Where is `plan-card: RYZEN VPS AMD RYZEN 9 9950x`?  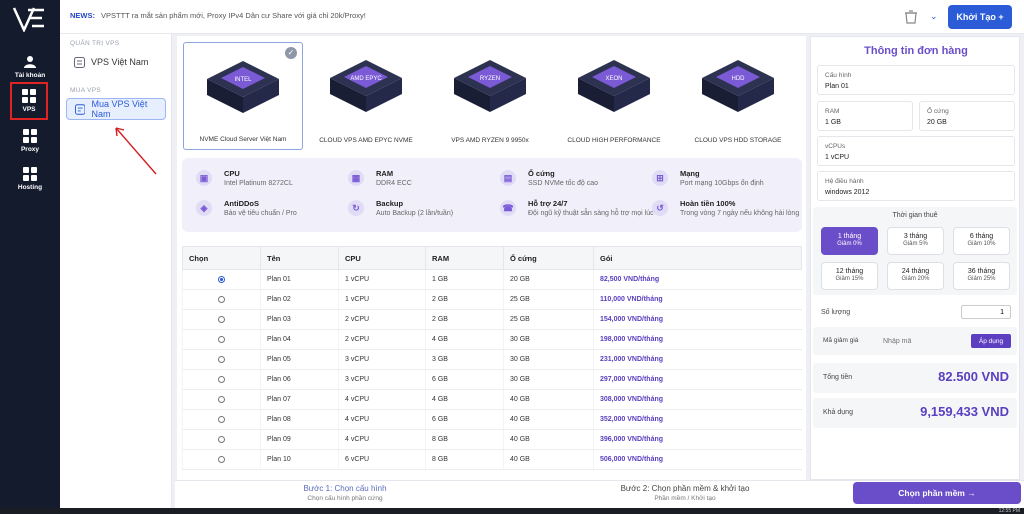 plan-card: RYZEN VPS AMD RYZEN 9 9950x is located at coordinates (490, 96).